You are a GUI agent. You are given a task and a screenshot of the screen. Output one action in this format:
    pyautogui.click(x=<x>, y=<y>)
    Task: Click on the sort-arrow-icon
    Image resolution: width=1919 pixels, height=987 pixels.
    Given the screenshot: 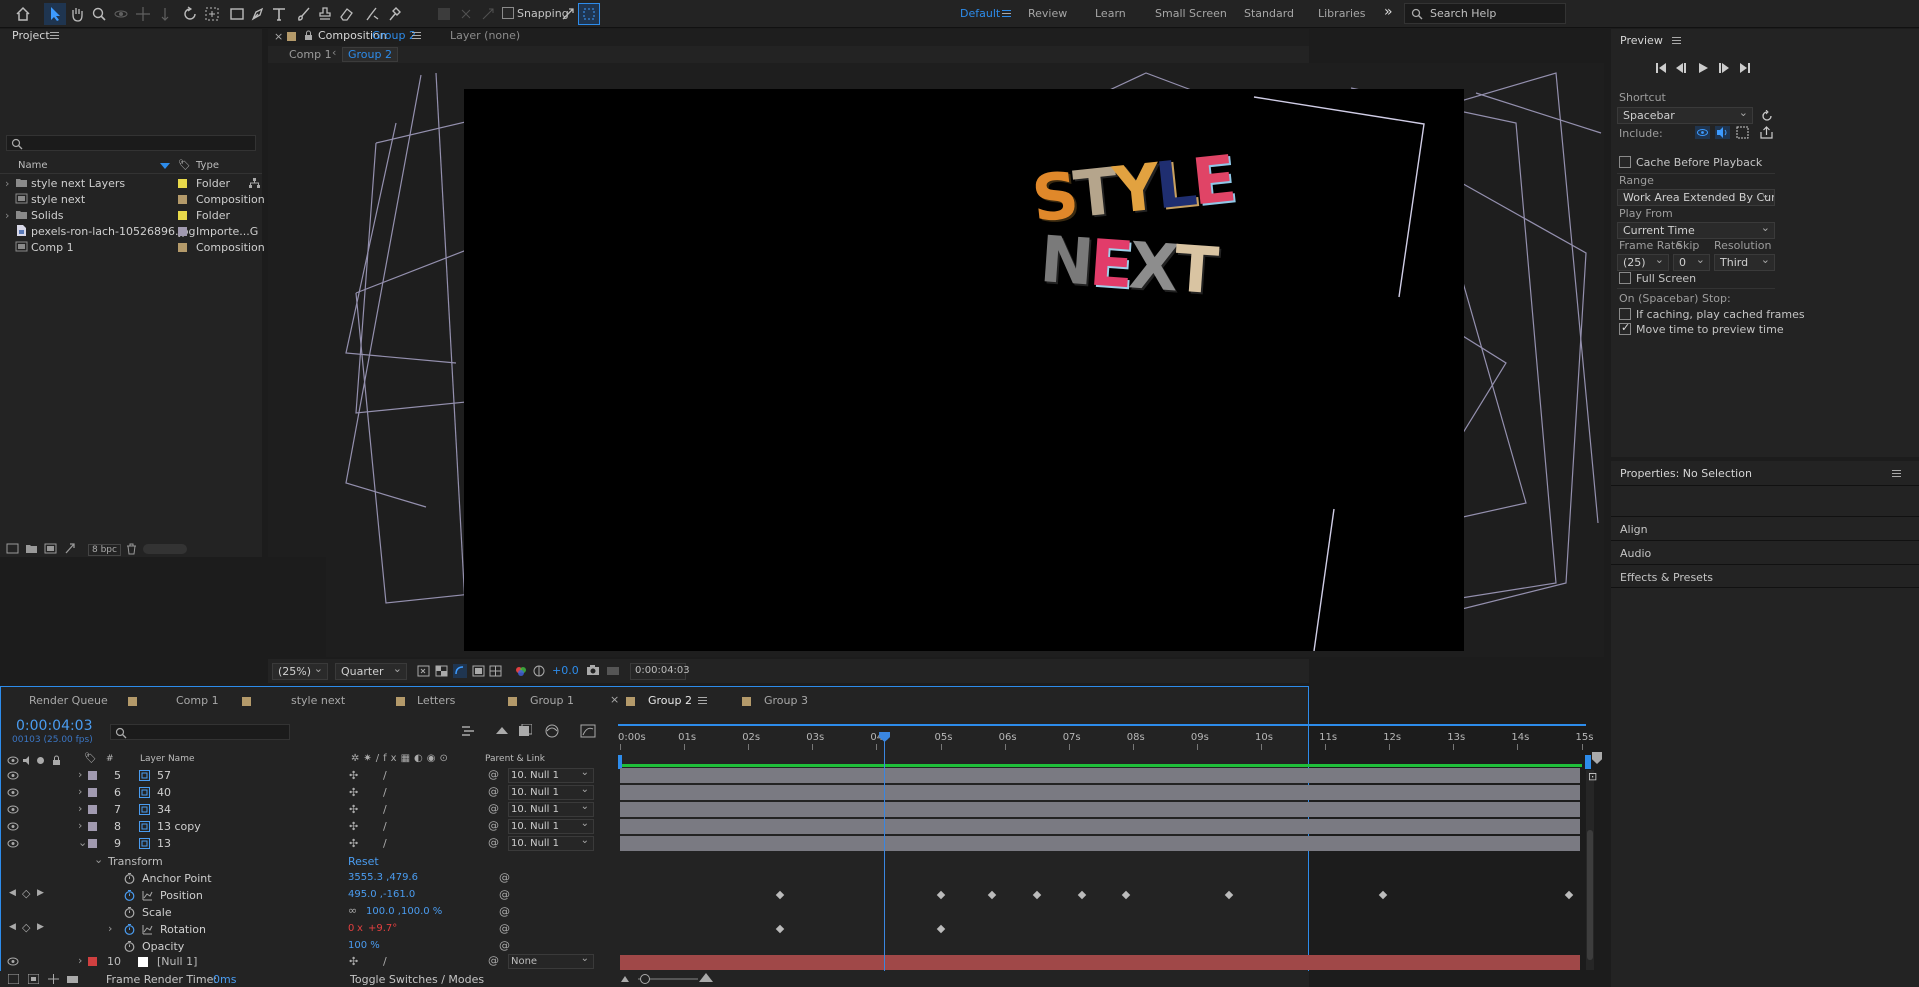 What is the action you would take?
    pyautogui.click(x=165, y=166)
    